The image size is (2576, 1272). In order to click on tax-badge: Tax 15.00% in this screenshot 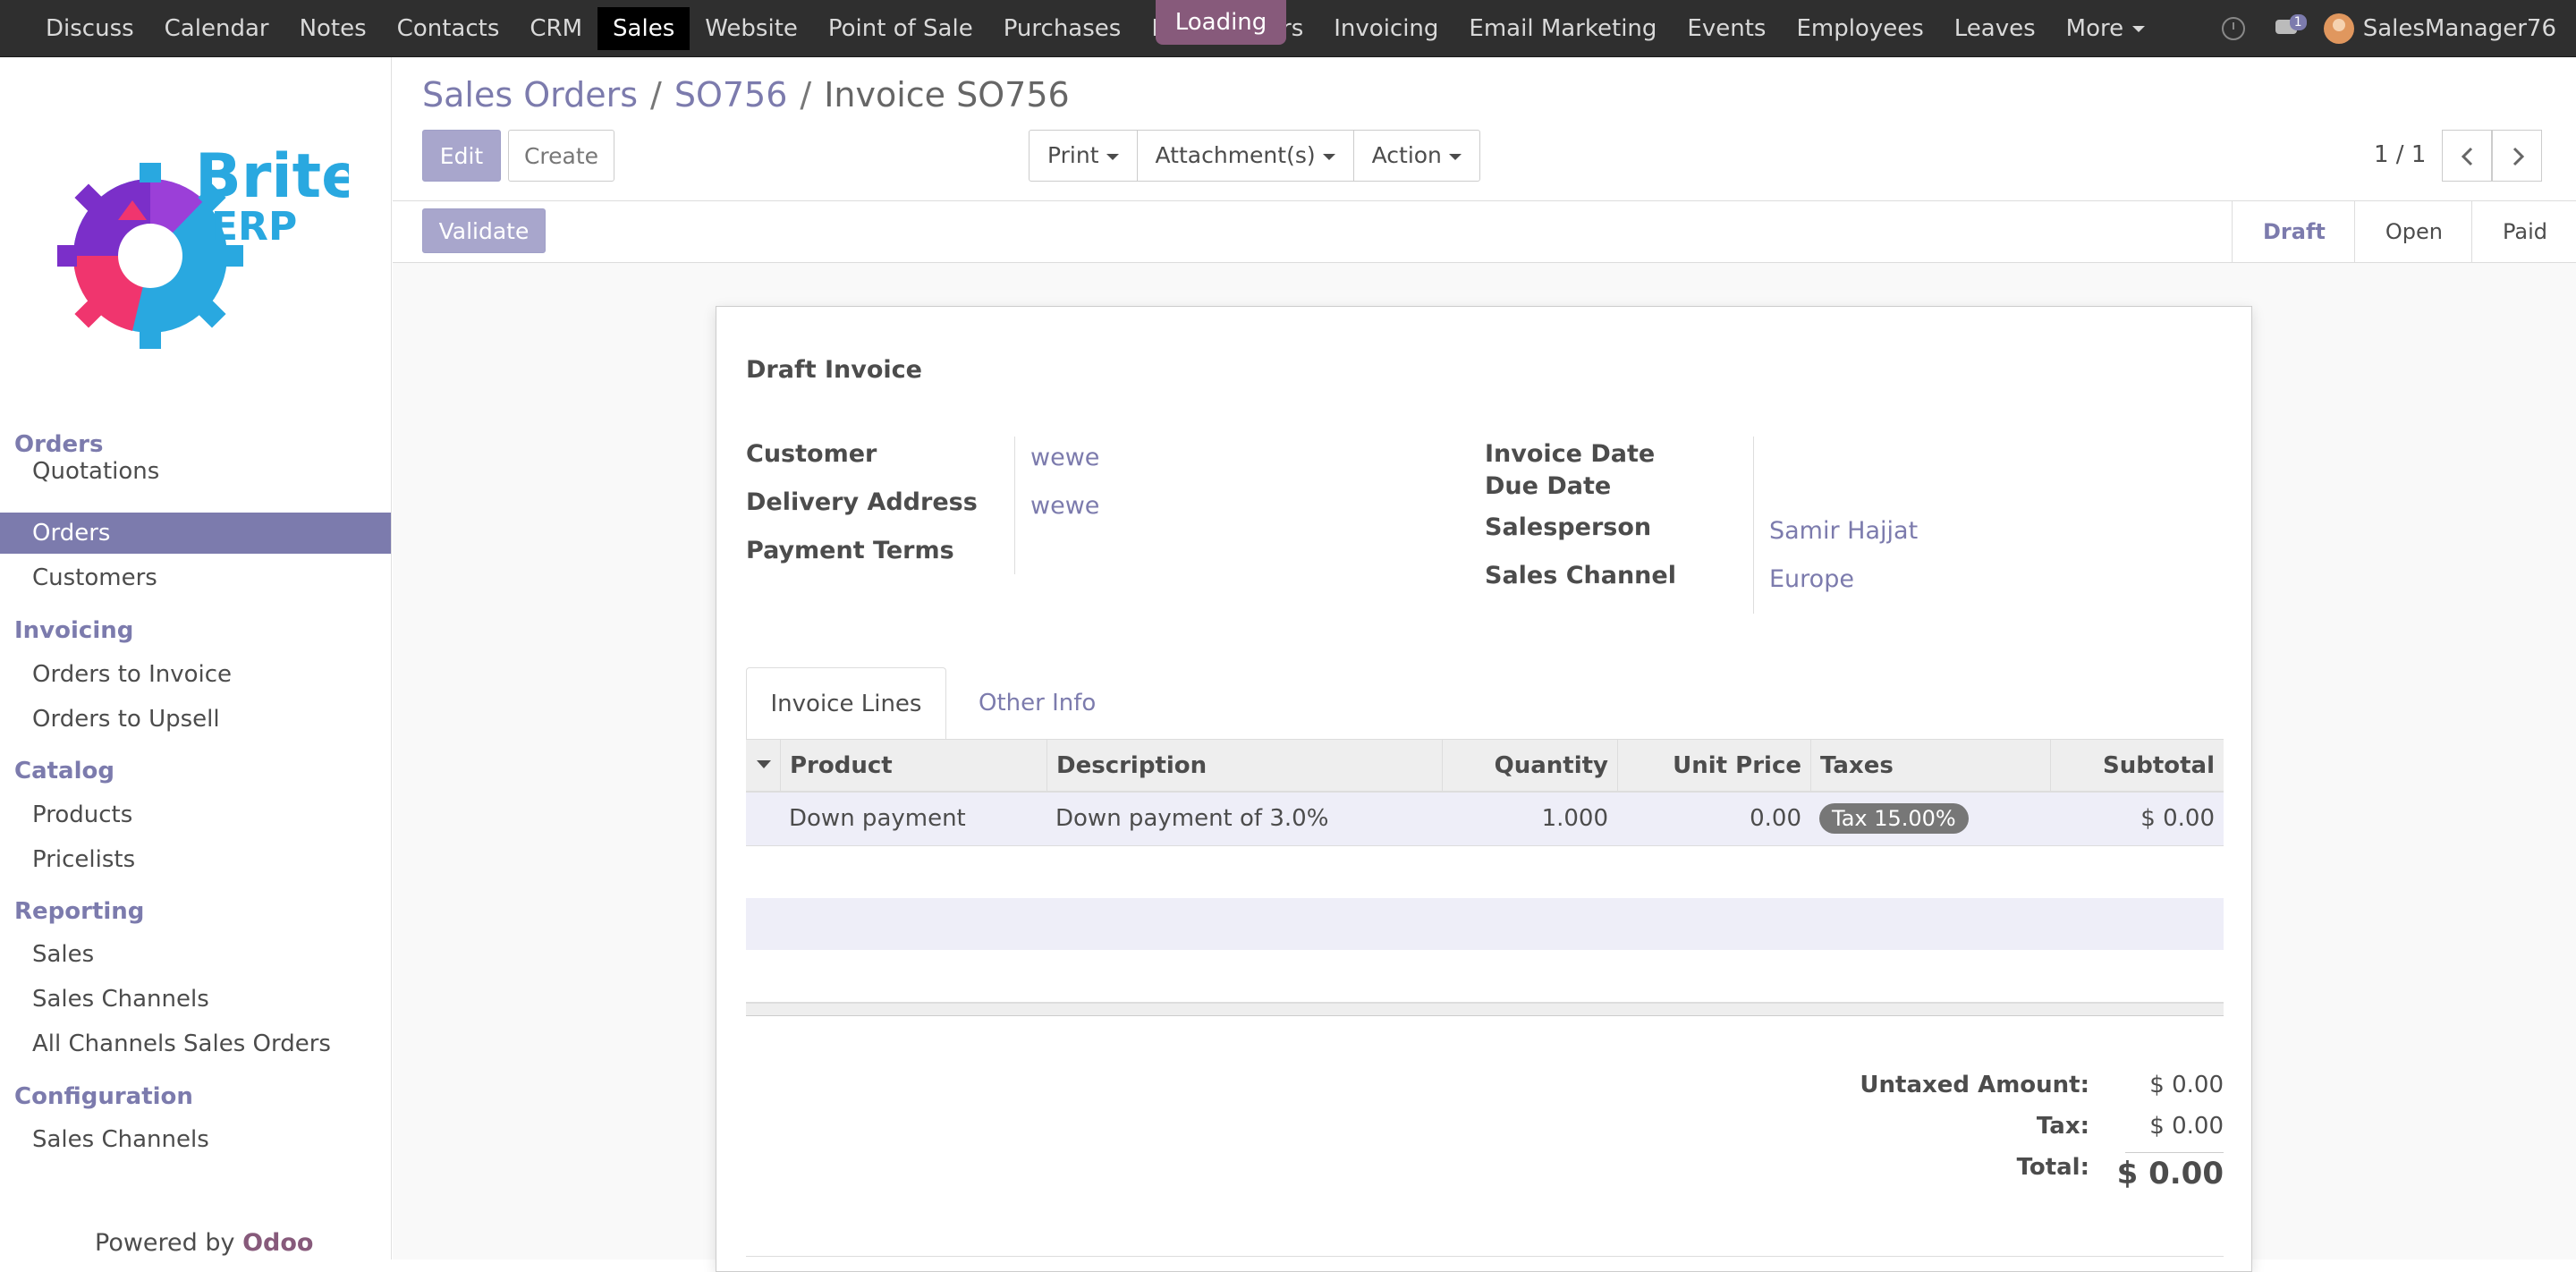, I will do `click(1894, 818)`.